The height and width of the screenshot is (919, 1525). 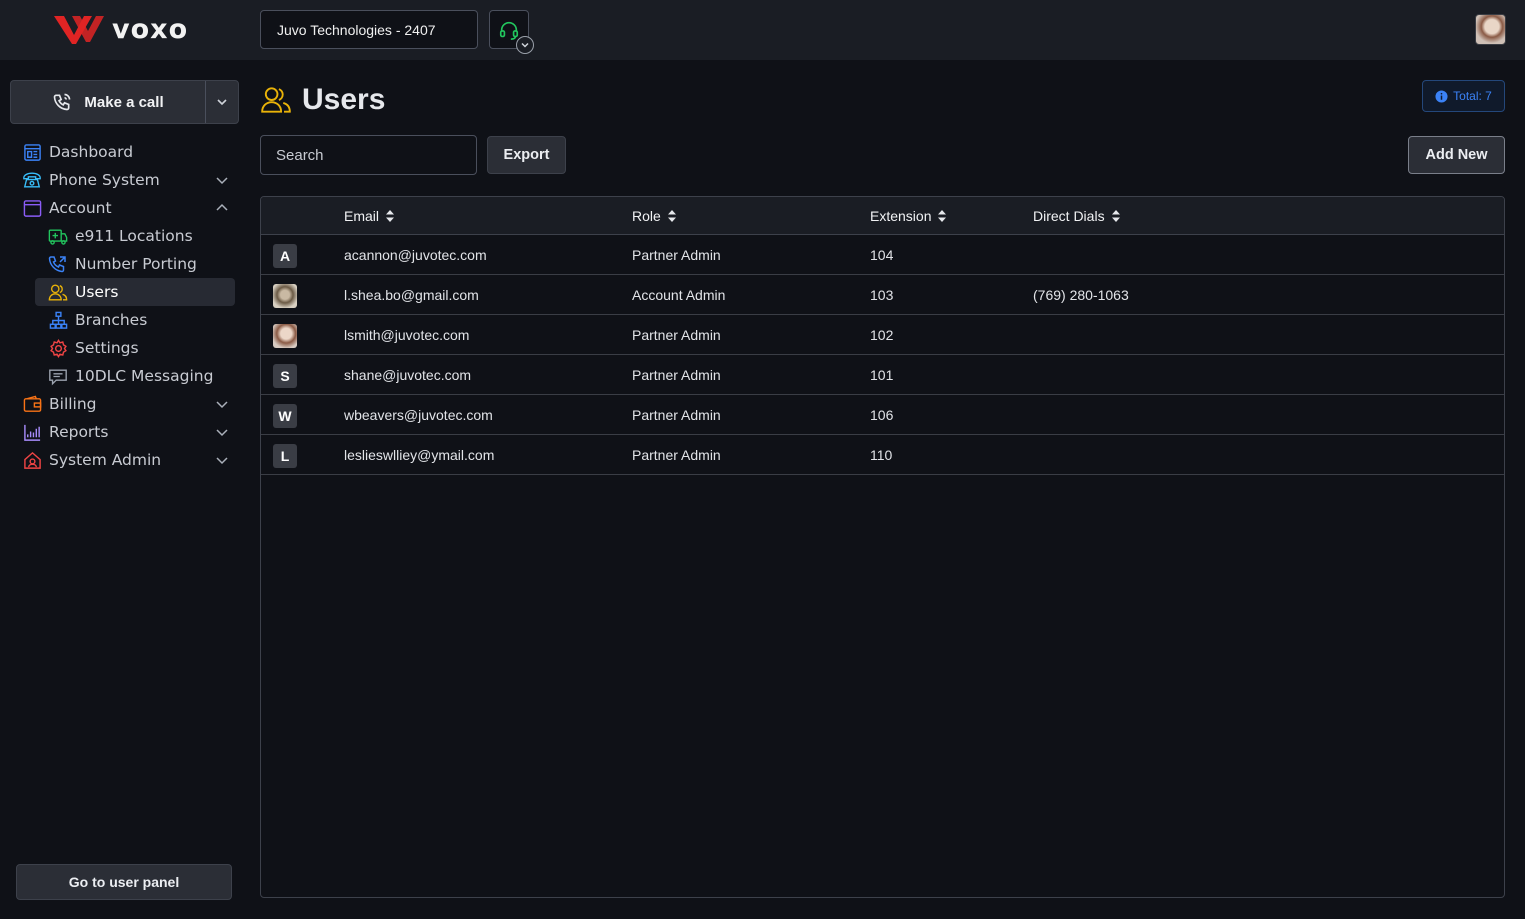 What do you see at coordinates (91, 152) in the screenshot?
I see `sidebar-item-label: Dashboard` at bounding box center [91, 152].